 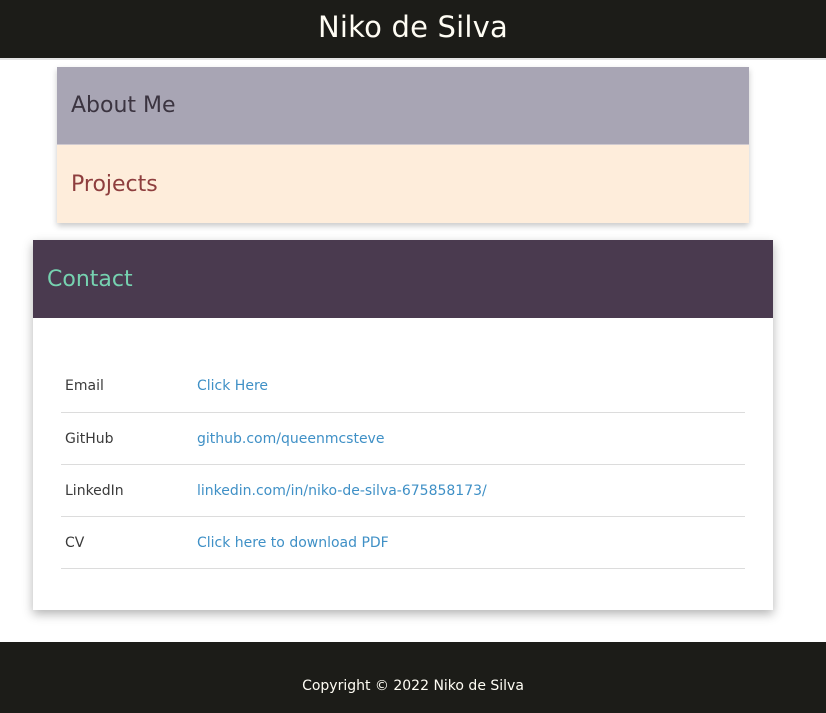 I want to click on table-row: CV Click here to download PDF, so click(x=403, y=542).